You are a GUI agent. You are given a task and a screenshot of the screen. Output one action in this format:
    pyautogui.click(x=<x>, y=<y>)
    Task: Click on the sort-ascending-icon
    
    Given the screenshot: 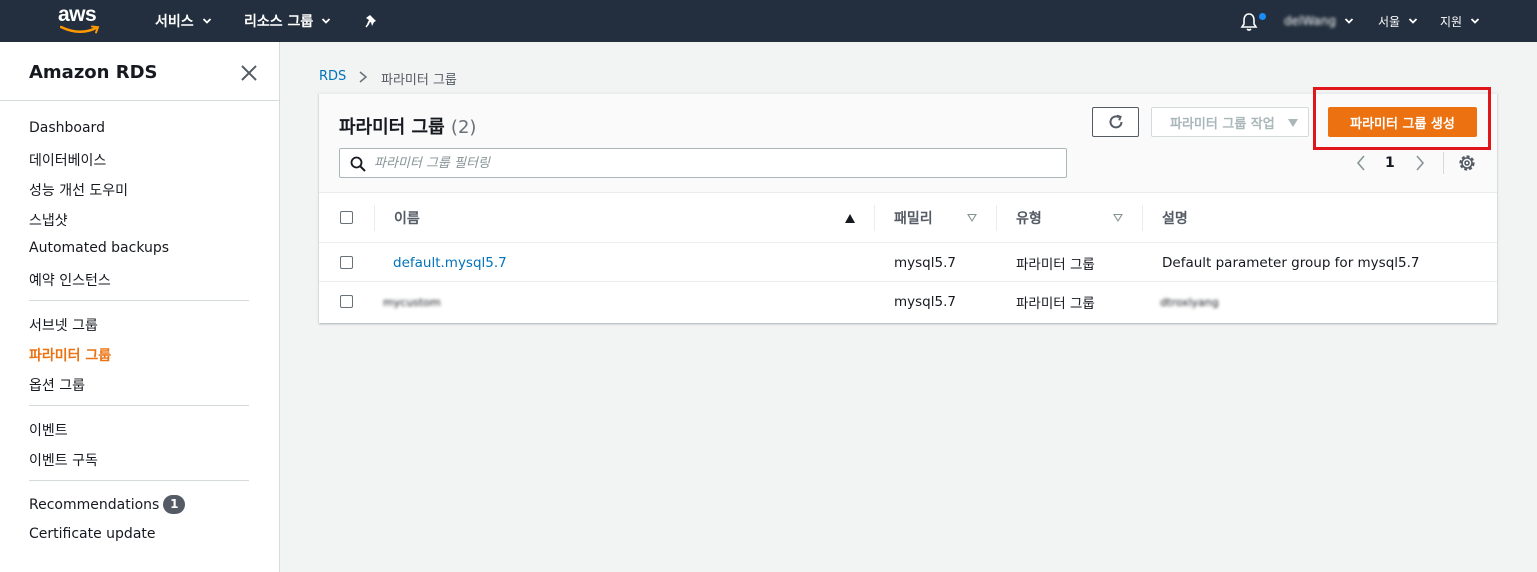 What is the action you would take?
    pyautogui.click(x=850, y=218)
    